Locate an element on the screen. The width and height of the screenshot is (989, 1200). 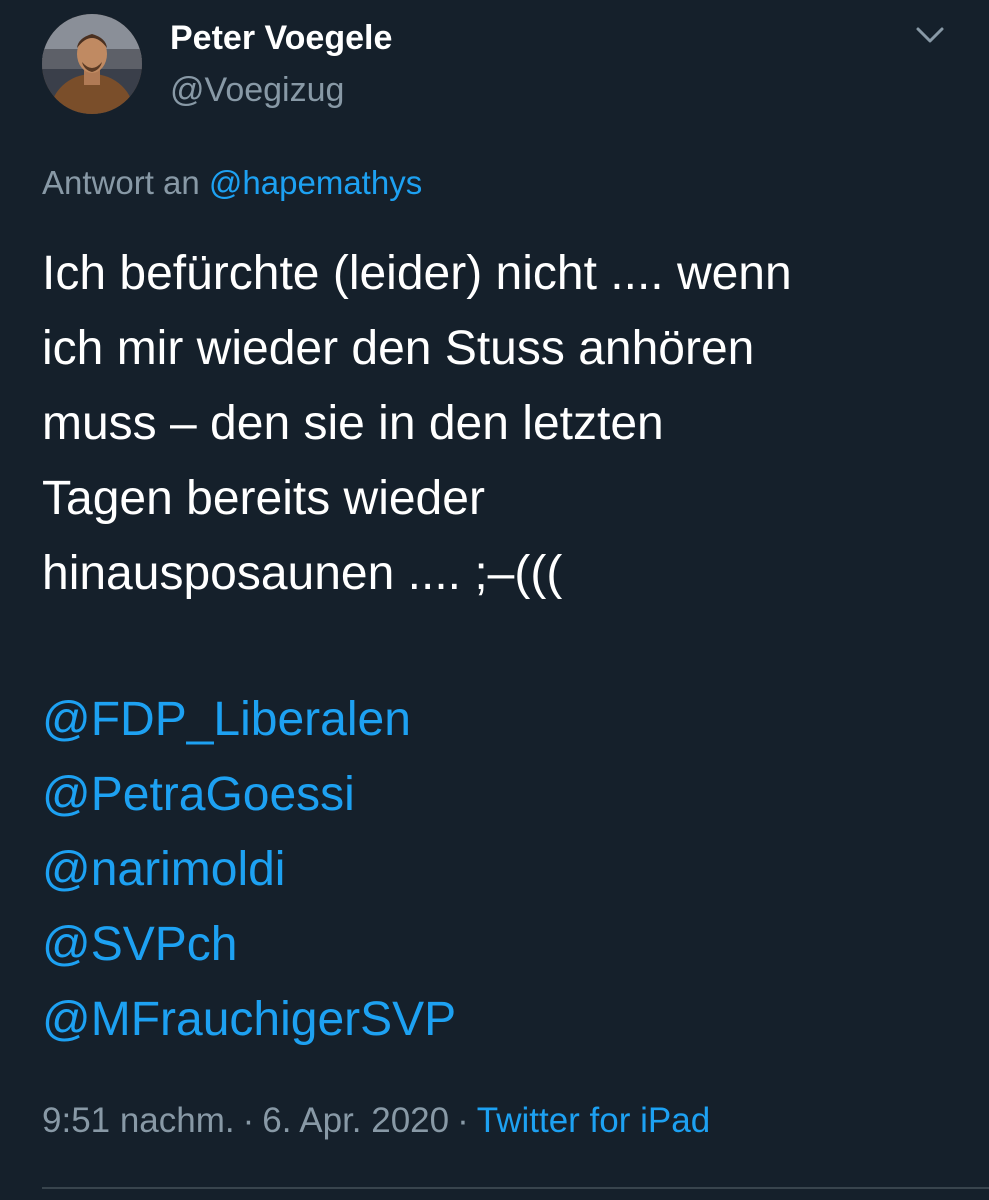
mention-link: @narimoldi is located at coordinates (249, 869).